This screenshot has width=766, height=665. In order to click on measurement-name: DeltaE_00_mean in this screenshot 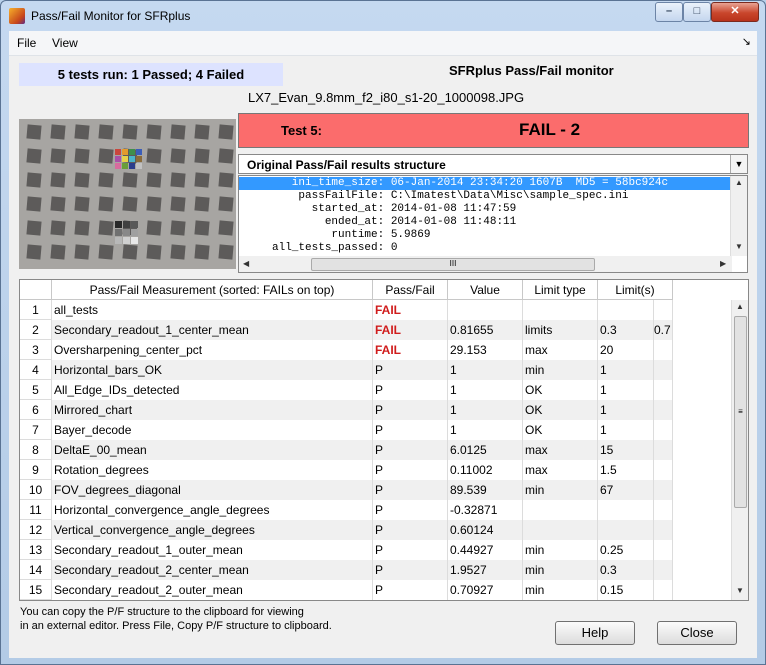, I will do `click(212, 450)`.